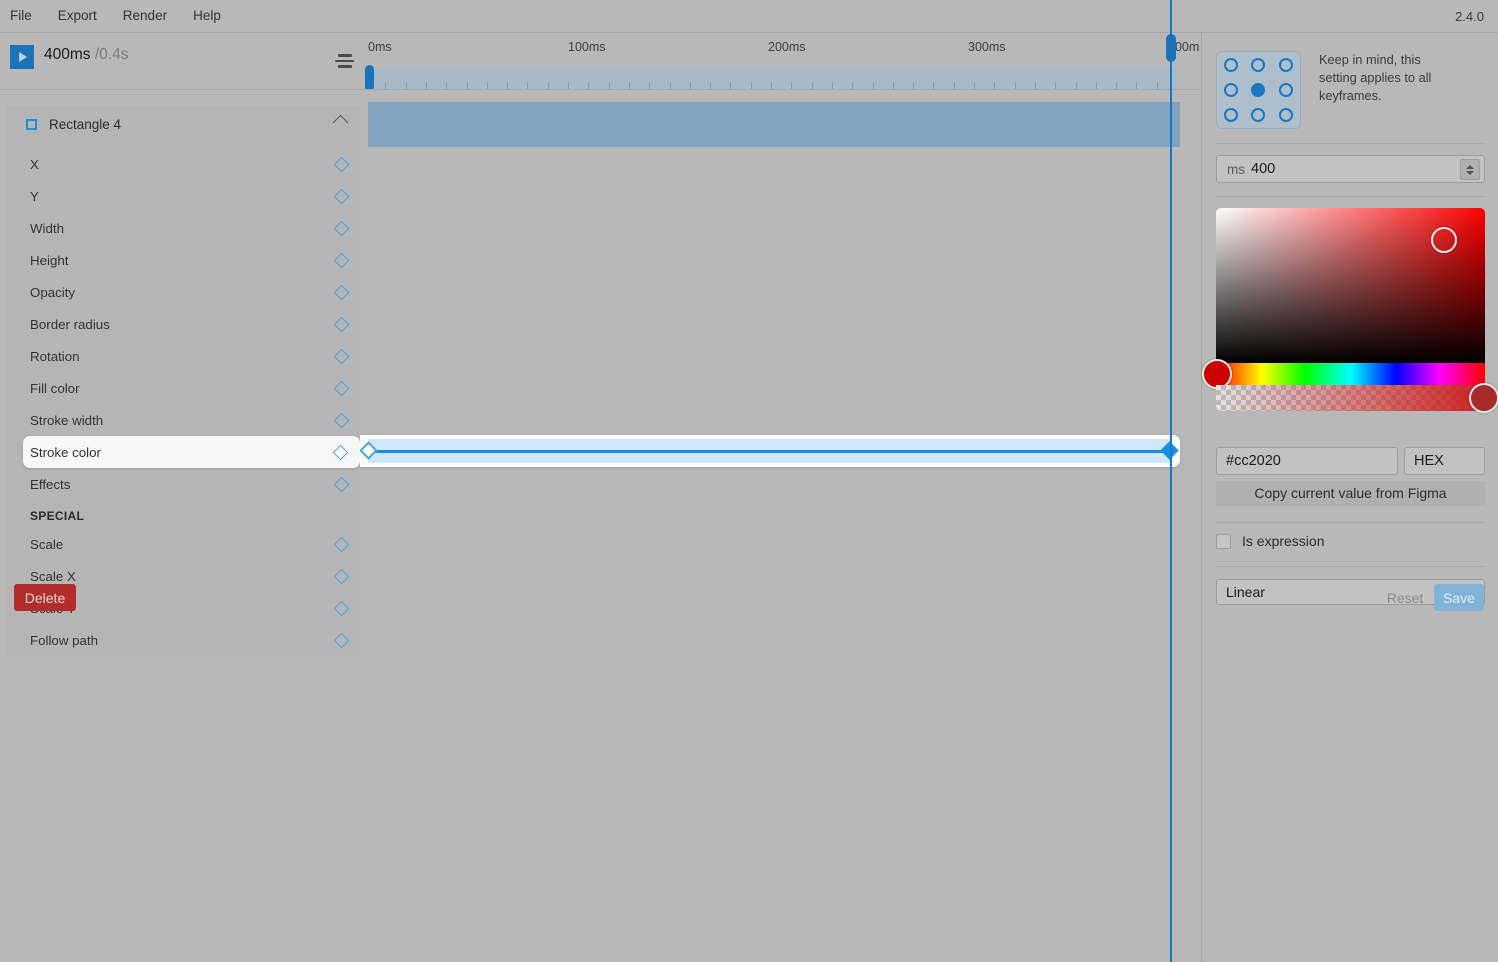 Image resolution: width=1498 pixels, height=962 pixels. What do you see at coordinates (1444, 461) in the screenshot?
I see `color-format-select: HEXRGBHSL` at bounding box center [1444, 461].